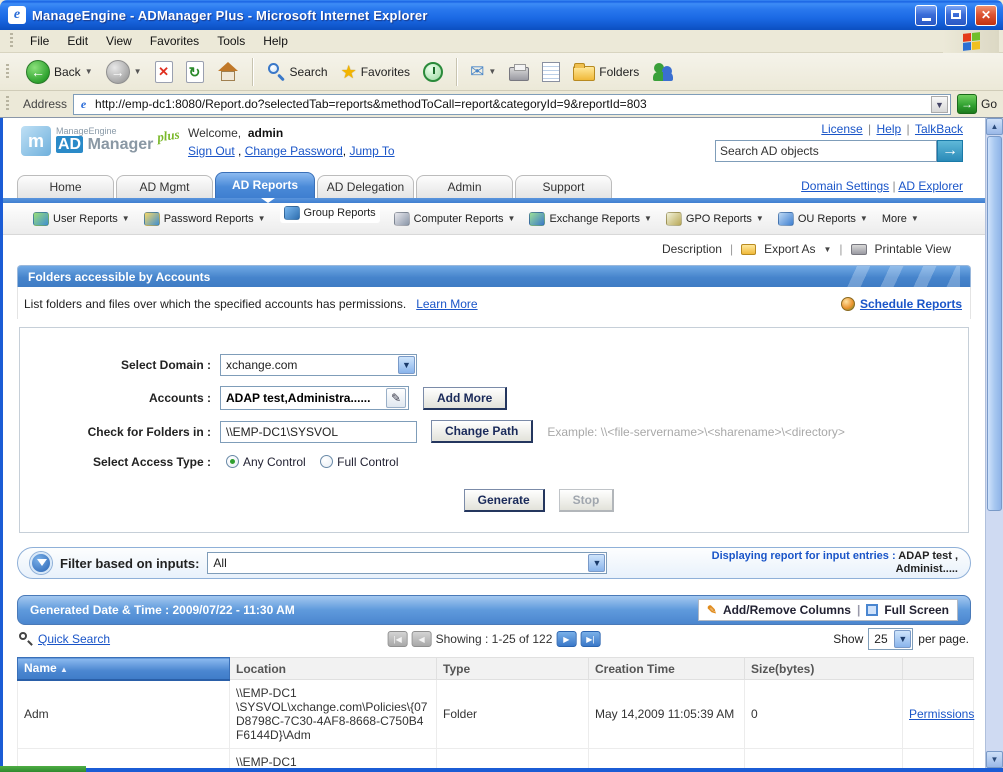 This screenshot has width=1003, height=772. What do you see at coordinates (926, 15) in the screenshot?
I see `minimize-button` at bounding box center [926, 15].